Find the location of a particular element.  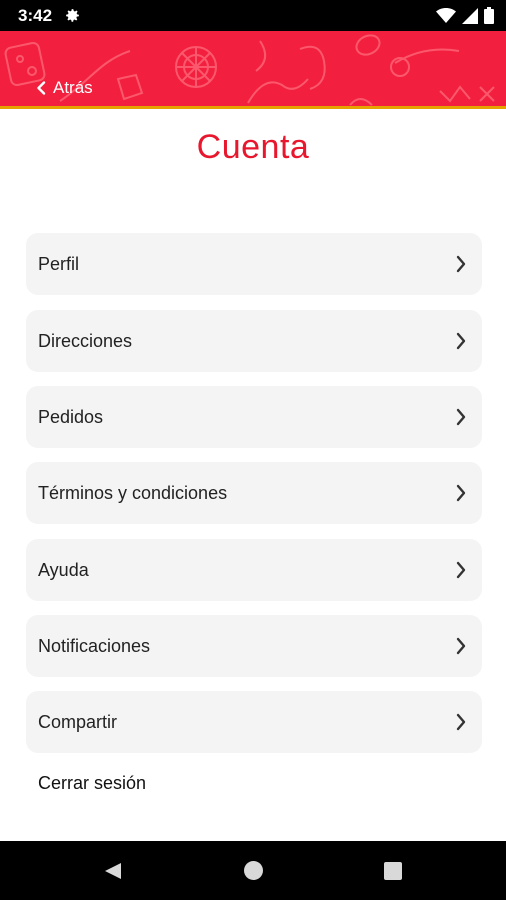

gear-icon is located at coordinates (72, 15).